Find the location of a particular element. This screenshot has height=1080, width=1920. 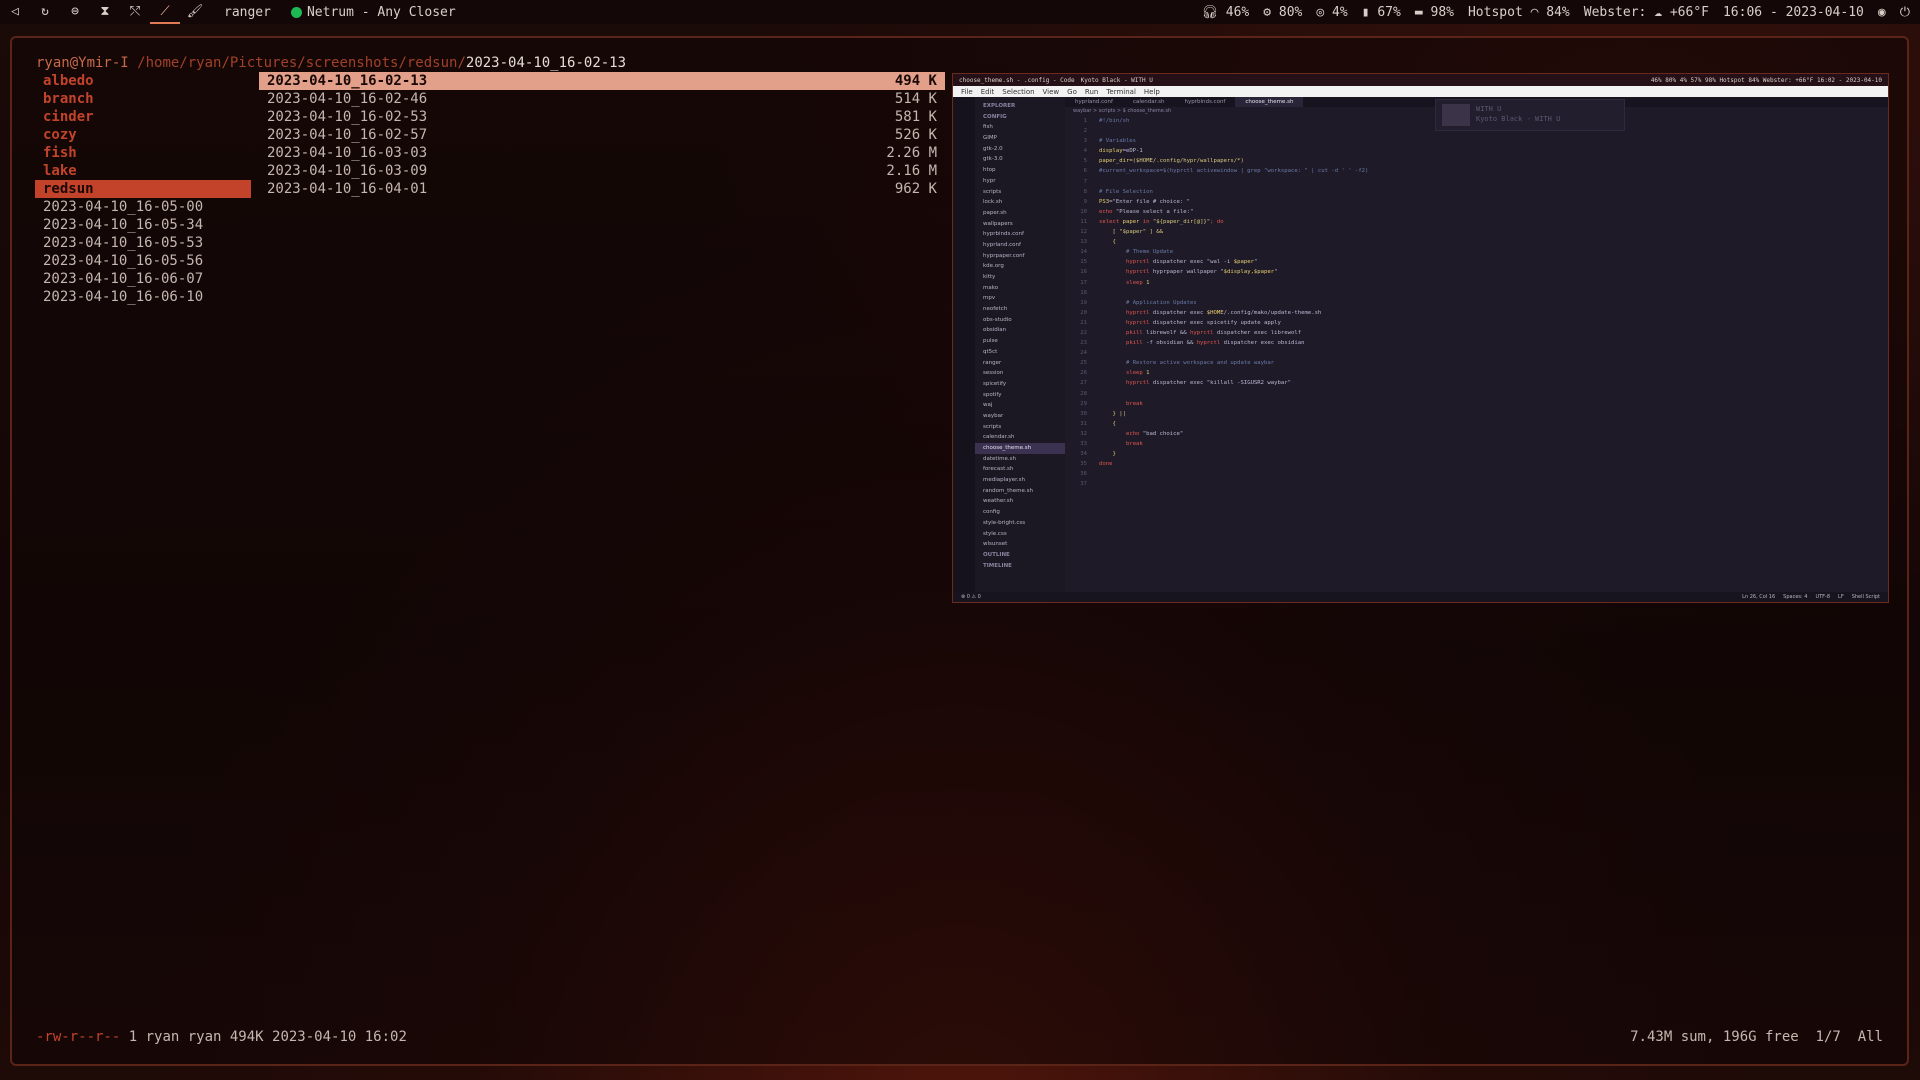

hourglass-icon: ⧗ is located at coordinates (105, 12).